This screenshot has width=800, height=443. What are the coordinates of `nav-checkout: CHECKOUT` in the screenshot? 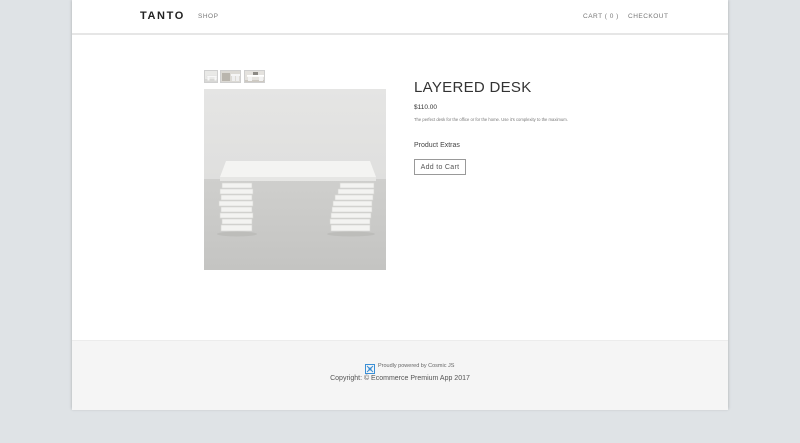 It's located at (648, 16).